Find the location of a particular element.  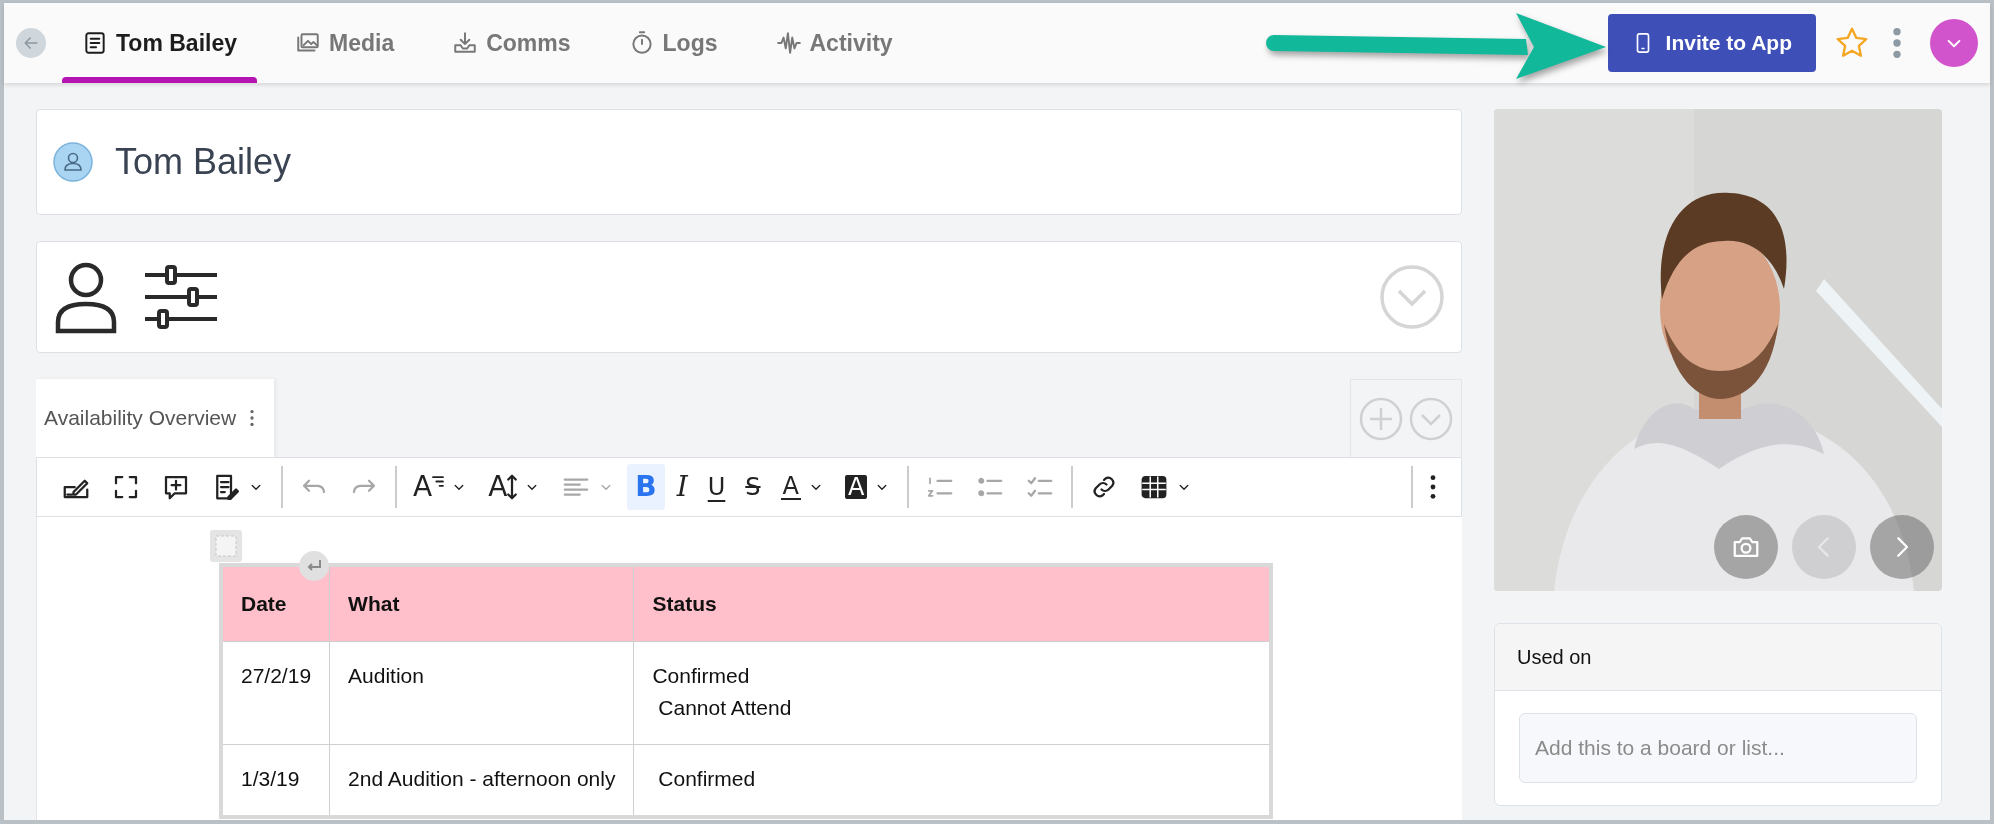

italic-button: I is located at coordinates (682, 487).